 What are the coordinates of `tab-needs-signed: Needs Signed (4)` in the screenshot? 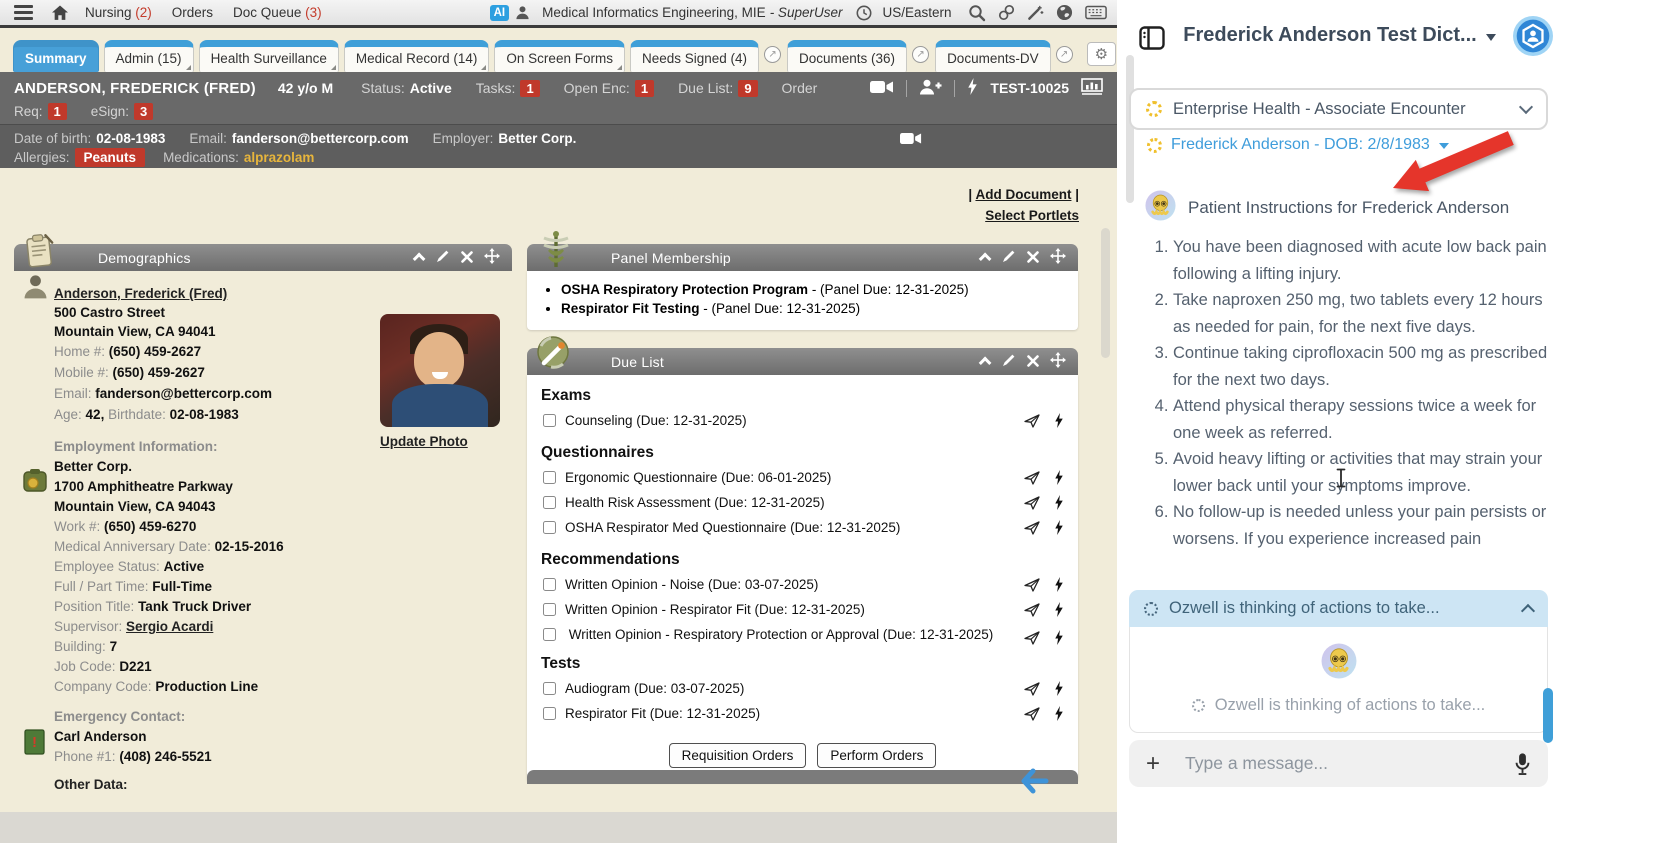 It's located at (694, 56).